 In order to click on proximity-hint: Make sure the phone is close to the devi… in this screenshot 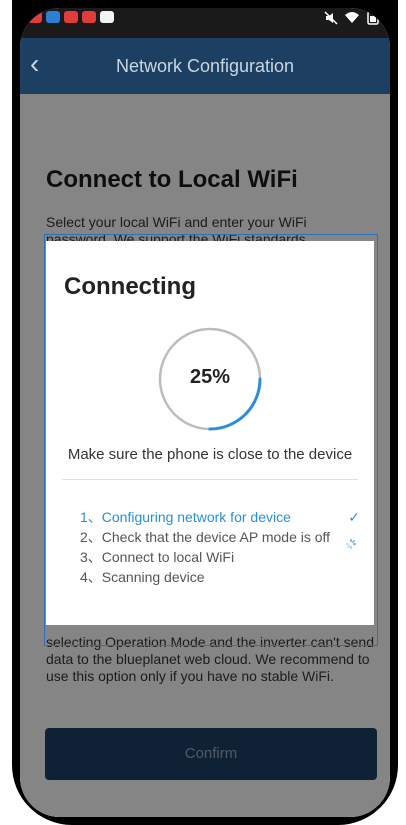, I will do `click(210, 454)`.